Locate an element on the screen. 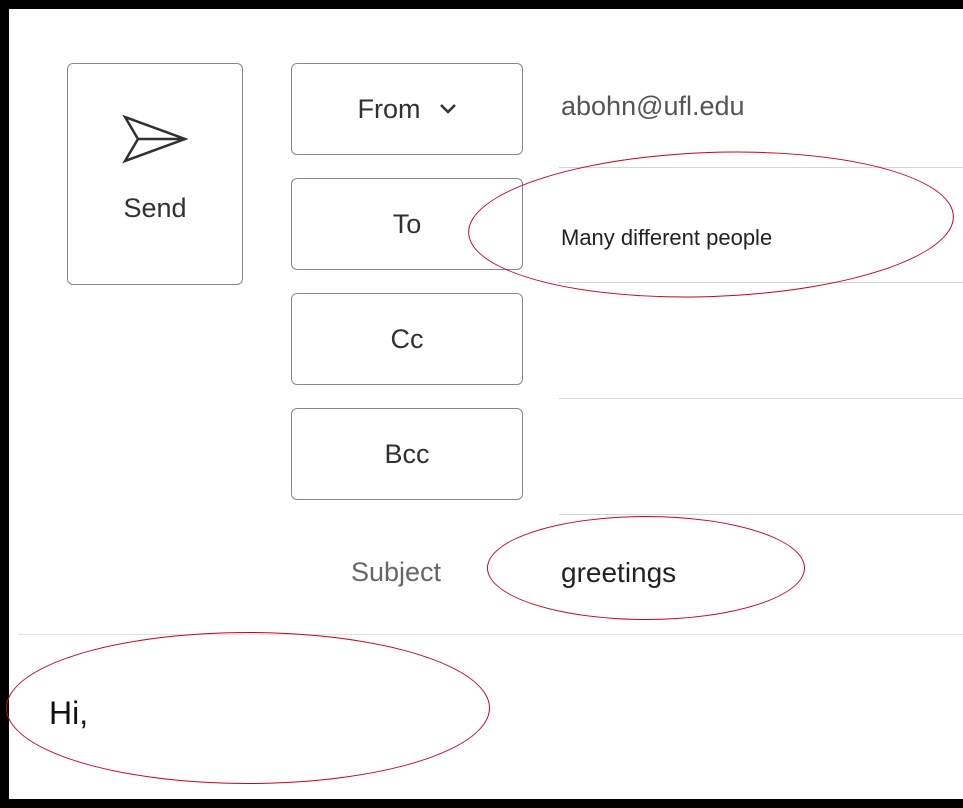 The height and width of the screenshot is (808, 963). to-divider is located at coordinates (761, 282).